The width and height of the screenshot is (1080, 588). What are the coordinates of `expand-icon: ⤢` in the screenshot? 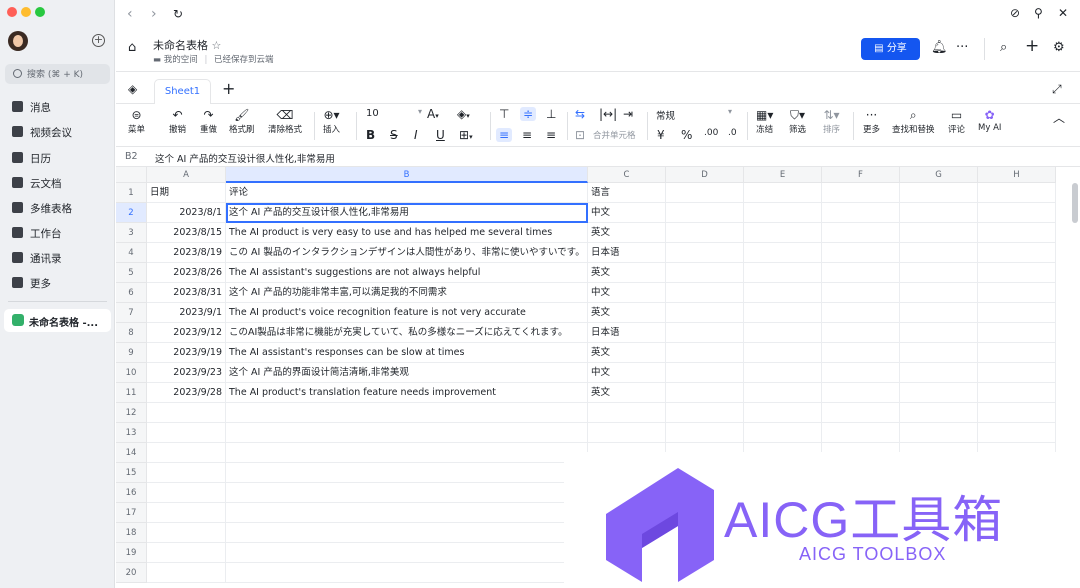 It's located at (1057, 89).